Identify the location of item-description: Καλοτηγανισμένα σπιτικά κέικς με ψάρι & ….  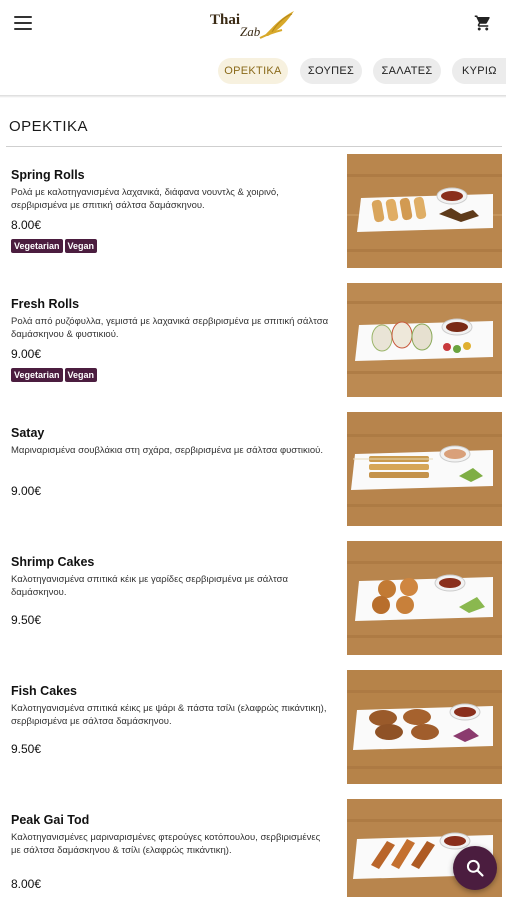
(169, 715).